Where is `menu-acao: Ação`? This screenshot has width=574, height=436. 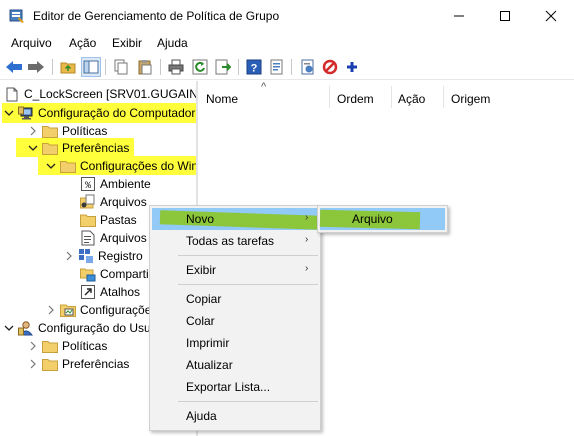
menu-acao: Ação is located at coordinates (82, 43).